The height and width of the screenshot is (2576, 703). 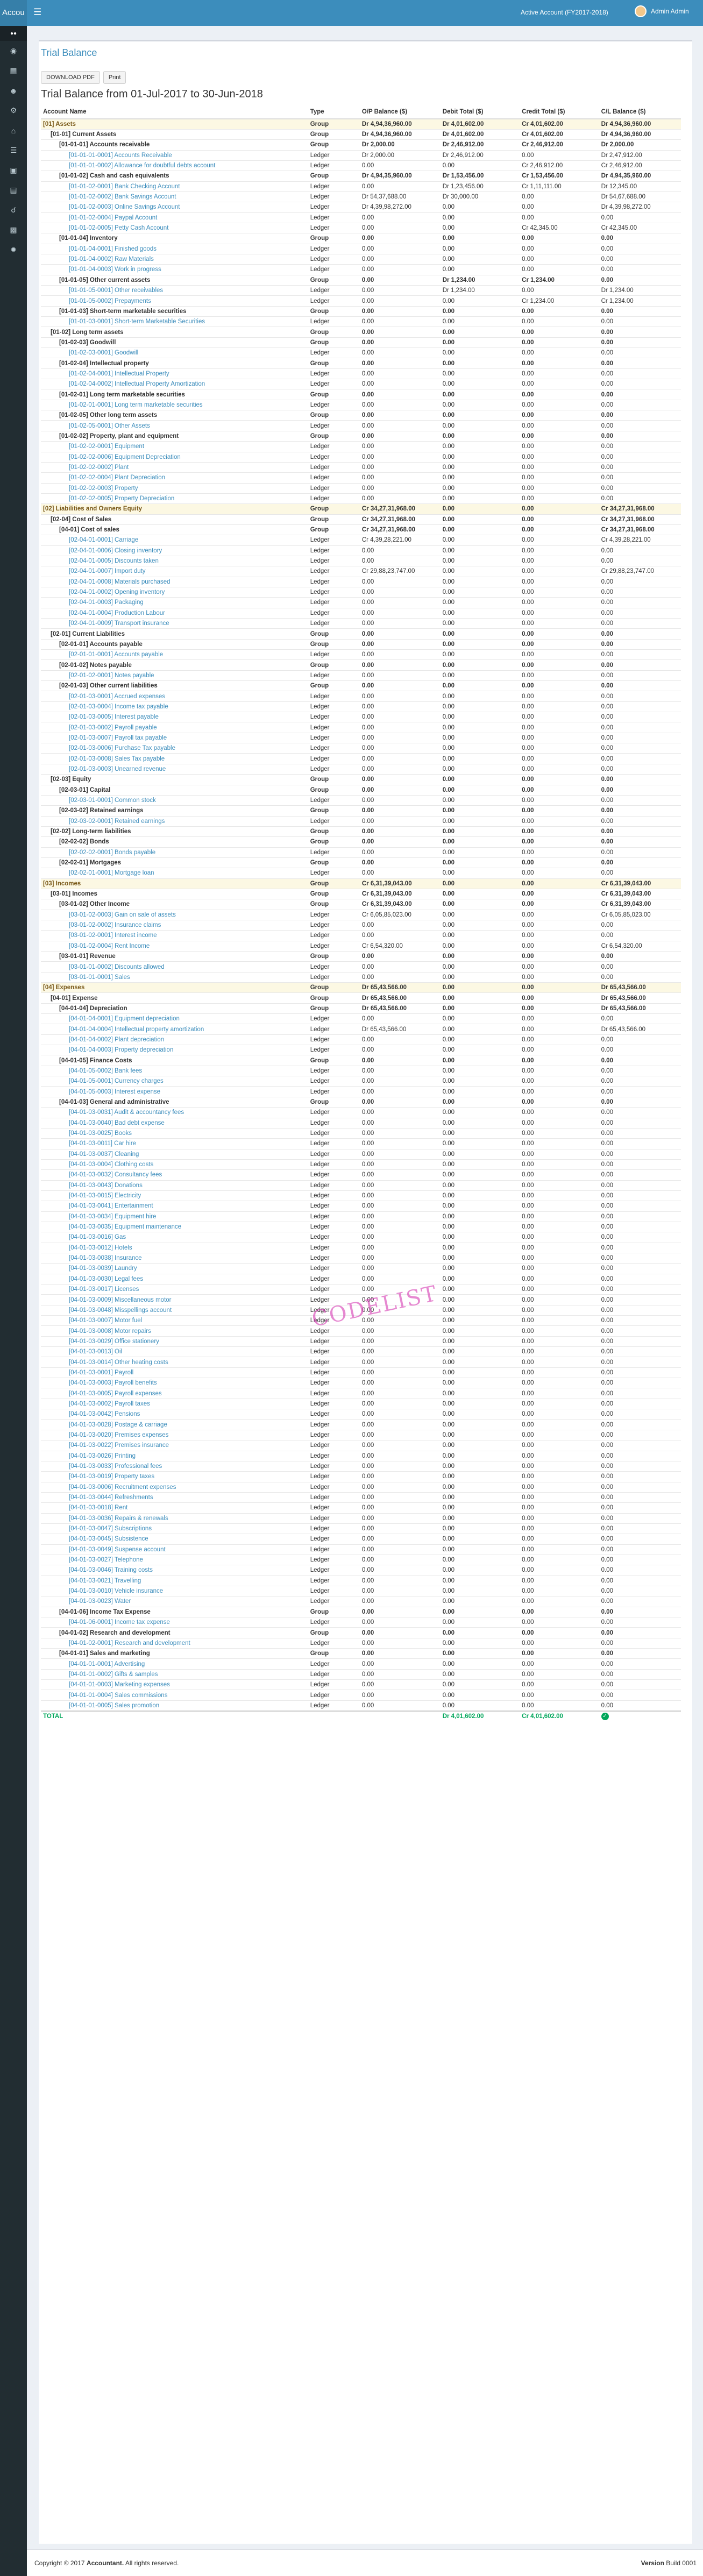 I want to click on account-name-cell: [04-01-03-0047] Subscriptions, so click(x=174, y=1528).